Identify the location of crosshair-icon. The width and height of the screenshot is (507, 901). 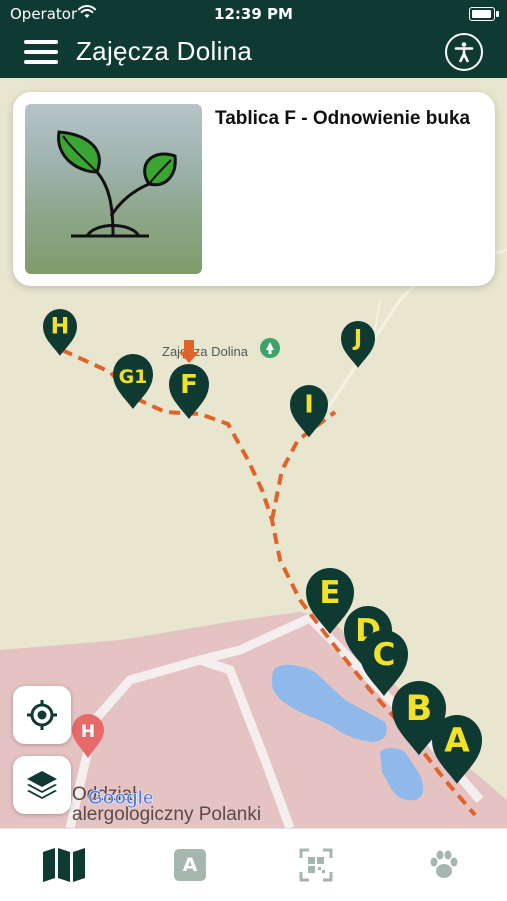
(42, 715).